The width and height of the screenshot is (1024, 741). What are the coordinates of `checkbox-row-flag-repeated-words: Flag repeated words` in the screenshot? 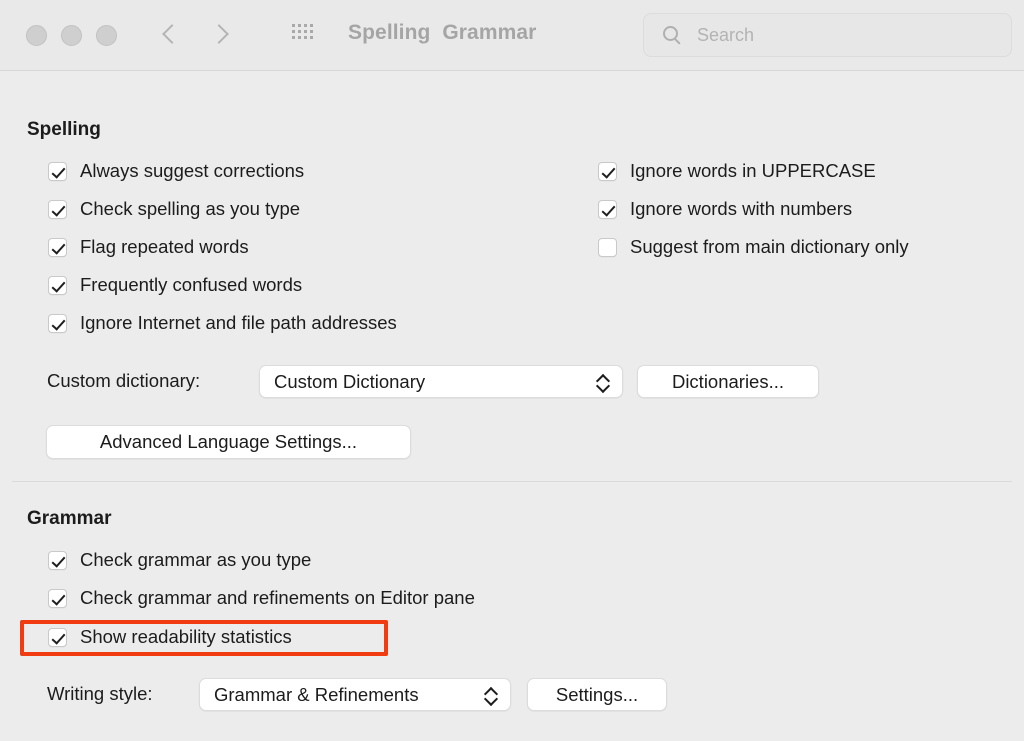 It's located at (148, 247).